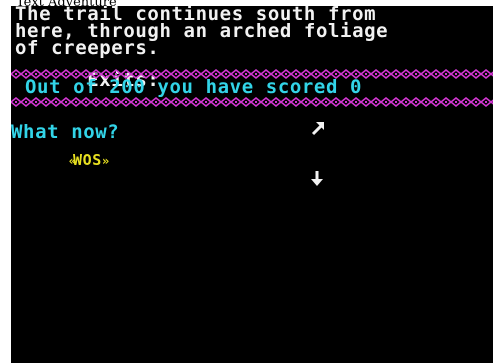 The image size is (493, 363). What do you see at coordinates (87, 160) in the screenshot?
I see `command-input-value: WOS` at bounding box center [87, 160].